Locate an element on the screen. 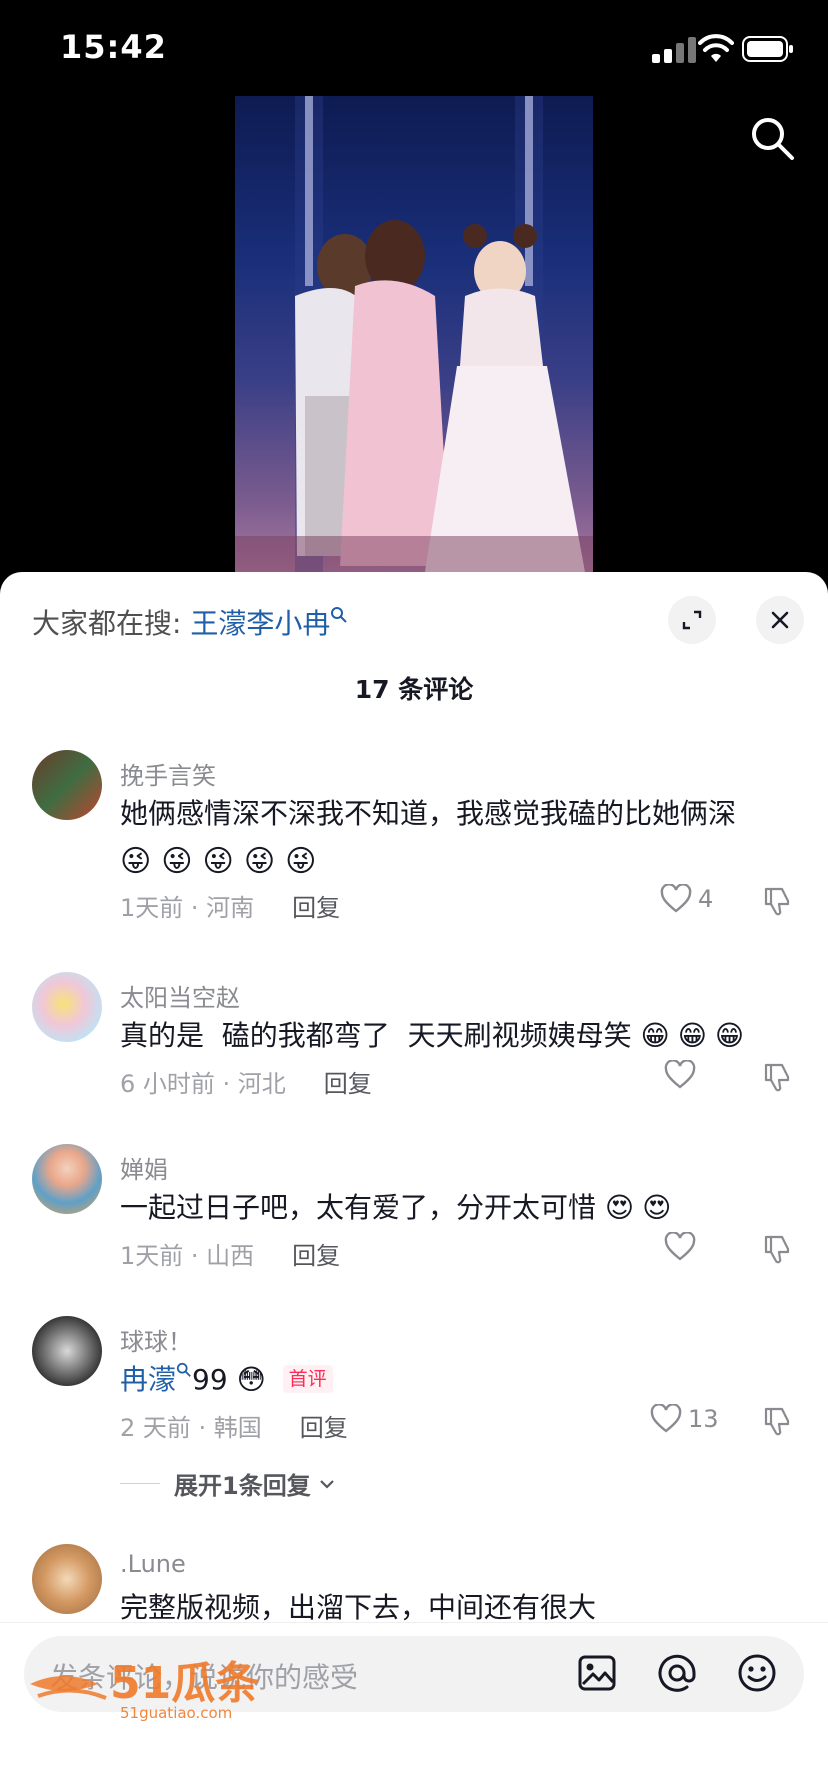 The width and height of the screenshot is (828, 1792). like-button: 4 is located at coordinates (686, 899).